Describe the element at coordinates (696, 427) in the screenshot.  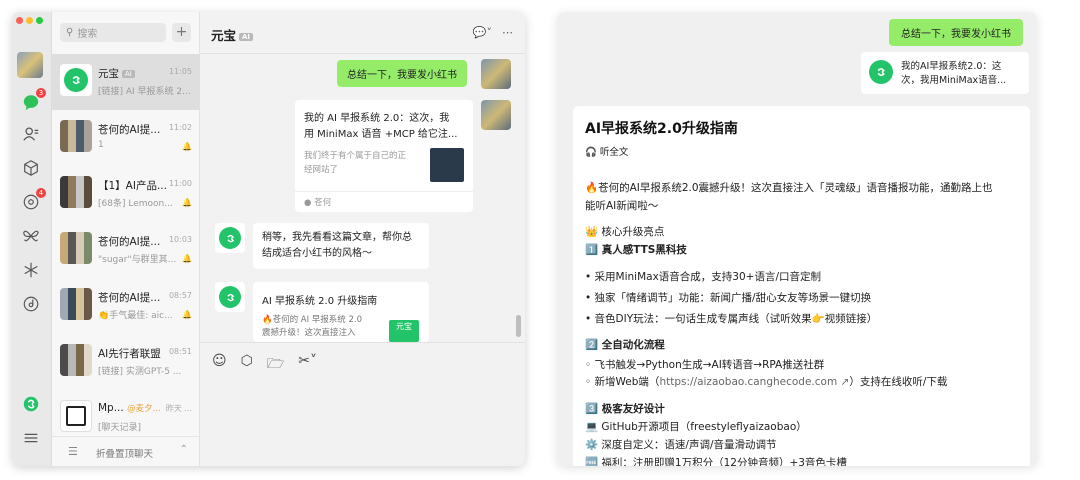
I see `doc-line: 💻 GitHub开源项目（freestyleflyaizaobao）` at that location.